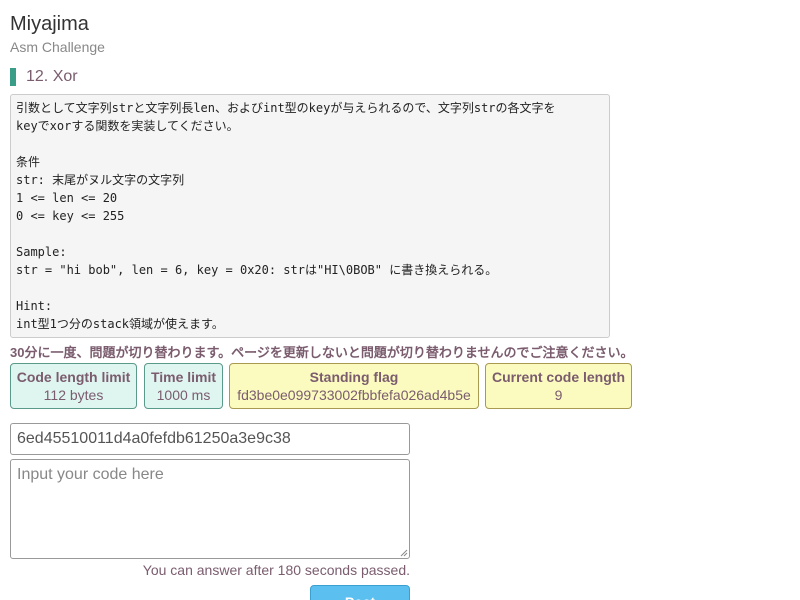 This screenshot has width=800, height=600. What do you see at coordinates (354, 377) in the screenshot?
I see `standing-flag-label: Standing flag` at bounding box center [354, 377].